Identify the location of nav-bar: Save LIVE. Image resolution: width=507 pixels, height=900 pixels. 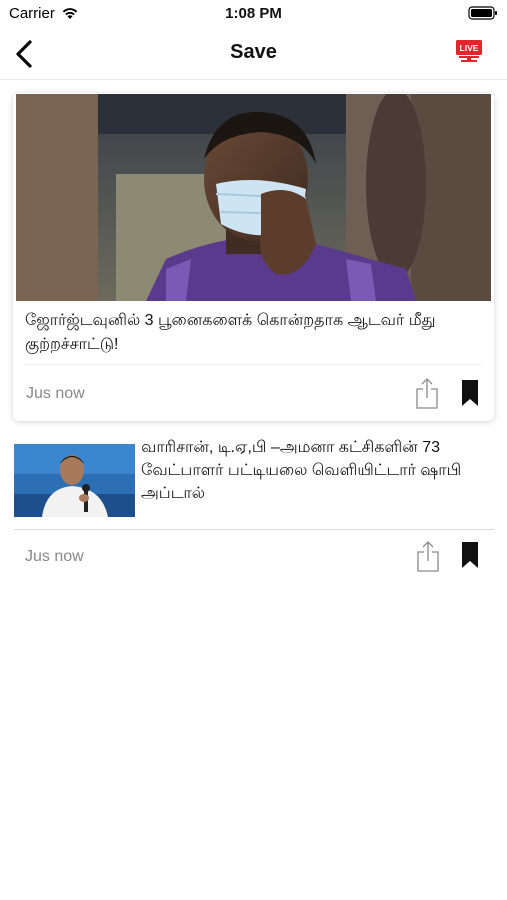
(253, 54).